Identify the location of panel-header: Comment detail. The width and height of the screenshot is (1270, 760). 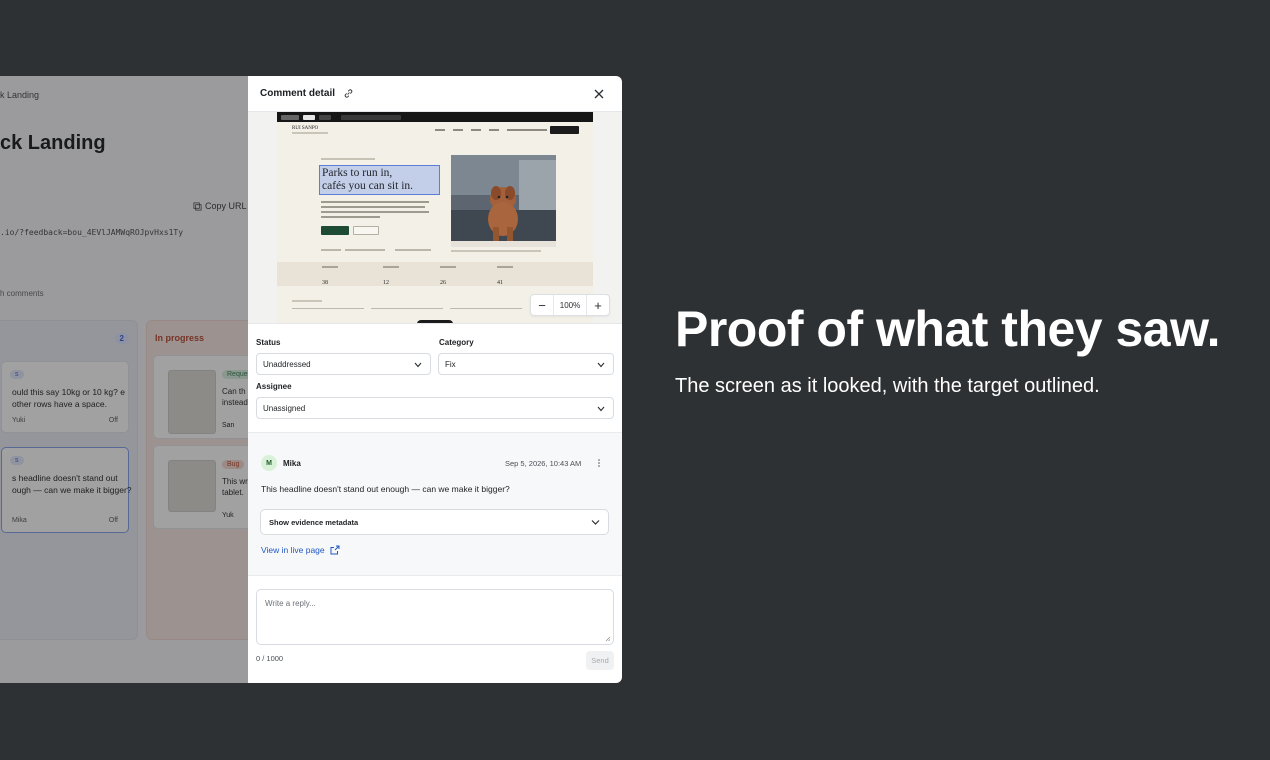
(435, 94).